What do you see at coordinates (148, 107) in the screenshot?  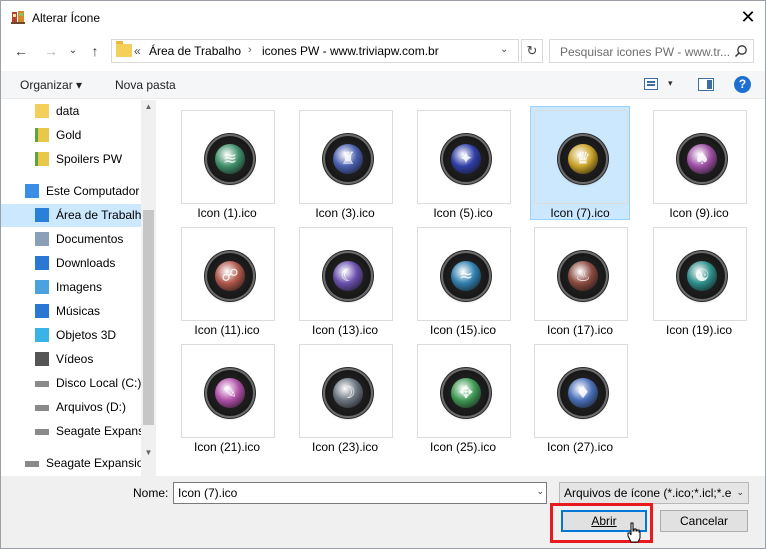 I see `scroll-up-icon: ▲` at bounding box center [148, 107].